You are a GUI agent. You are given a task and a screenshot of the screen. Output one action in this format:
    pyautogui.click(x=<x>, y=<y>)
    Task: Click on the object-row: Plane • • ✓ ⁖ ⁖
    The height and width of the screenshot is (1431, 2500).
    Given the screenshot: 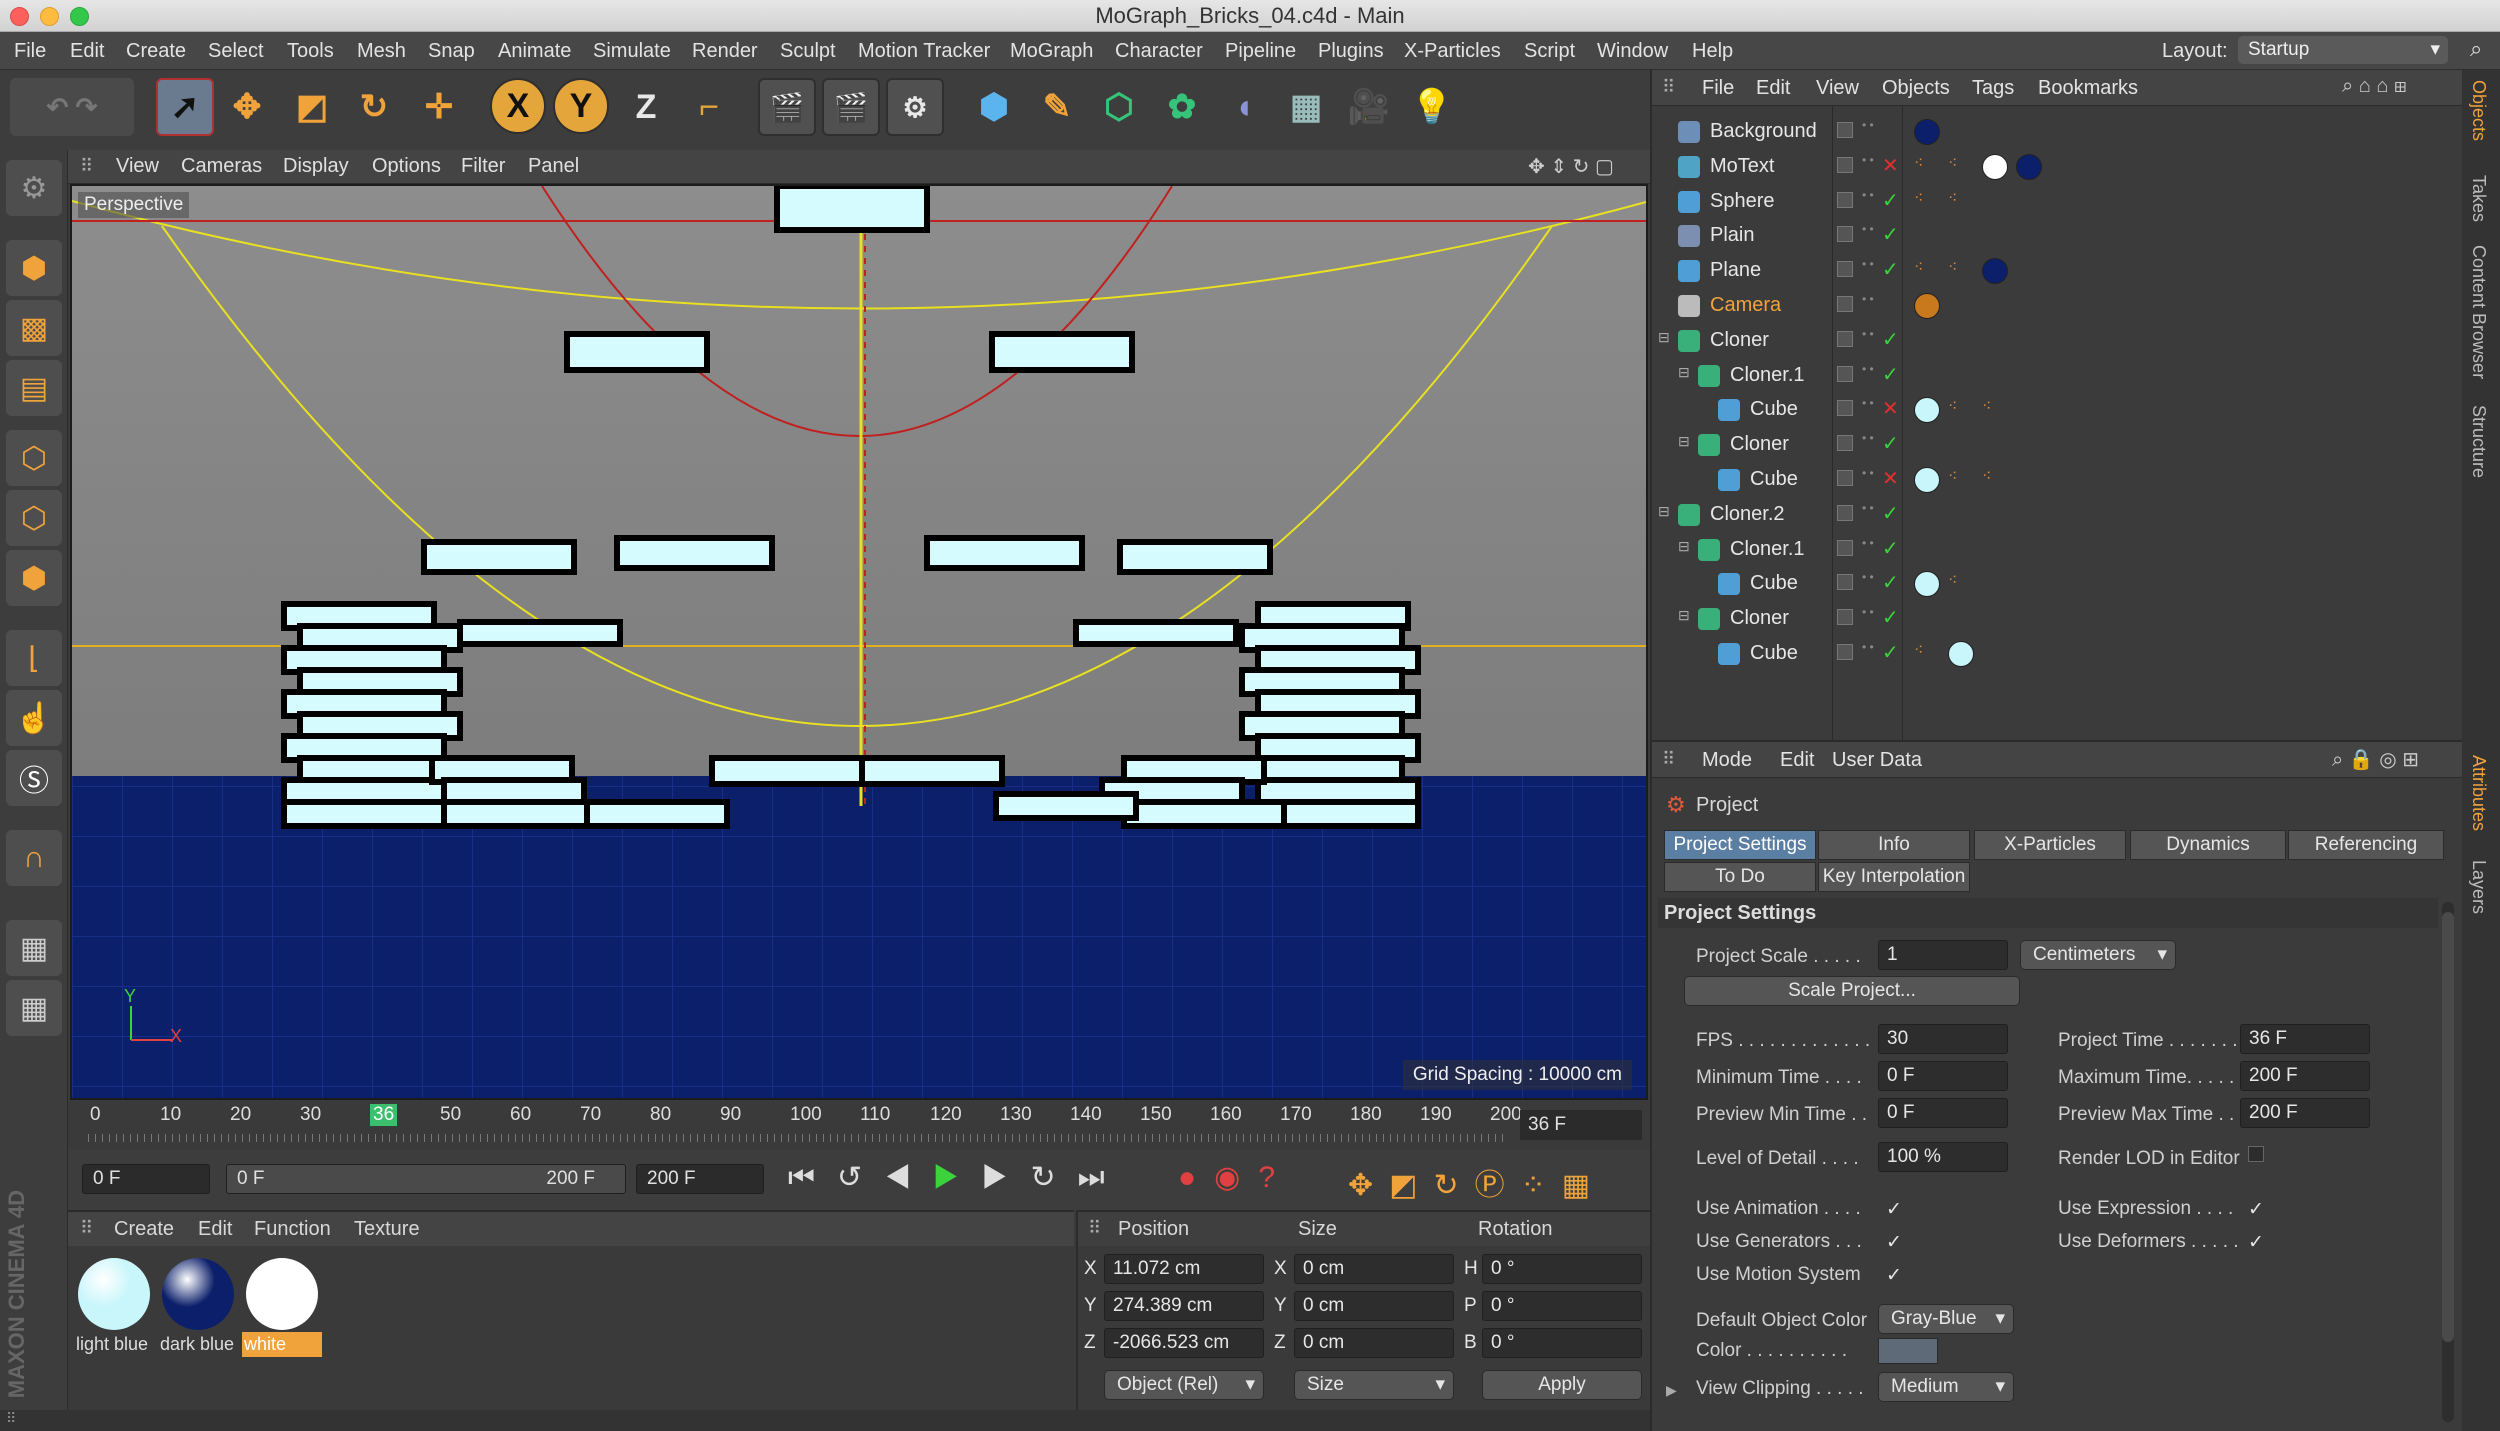 What is the action you would take?
    pyautogui.click(x=2057, y=270)
    